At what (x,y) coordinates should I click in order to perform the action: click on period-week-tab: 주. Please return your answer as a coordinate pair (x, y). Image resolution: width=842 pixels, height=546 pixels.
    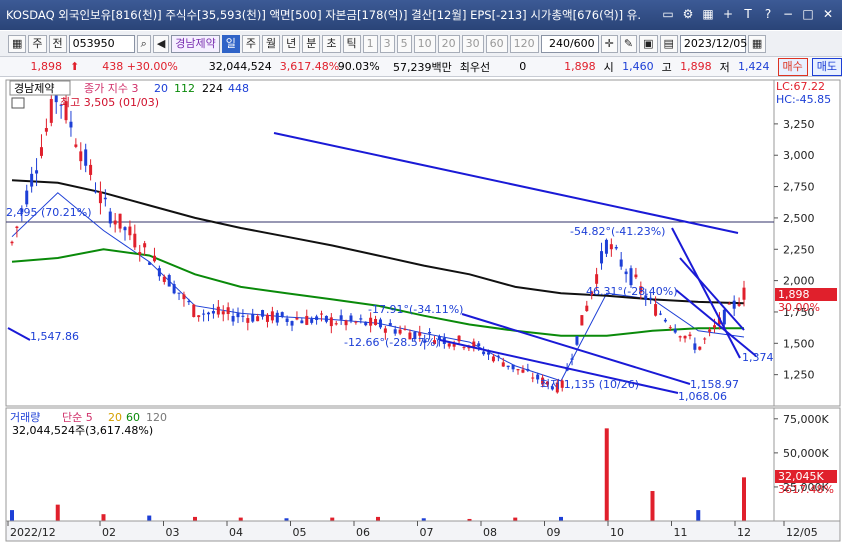
    Looking at the image, I should click on (251, 43).